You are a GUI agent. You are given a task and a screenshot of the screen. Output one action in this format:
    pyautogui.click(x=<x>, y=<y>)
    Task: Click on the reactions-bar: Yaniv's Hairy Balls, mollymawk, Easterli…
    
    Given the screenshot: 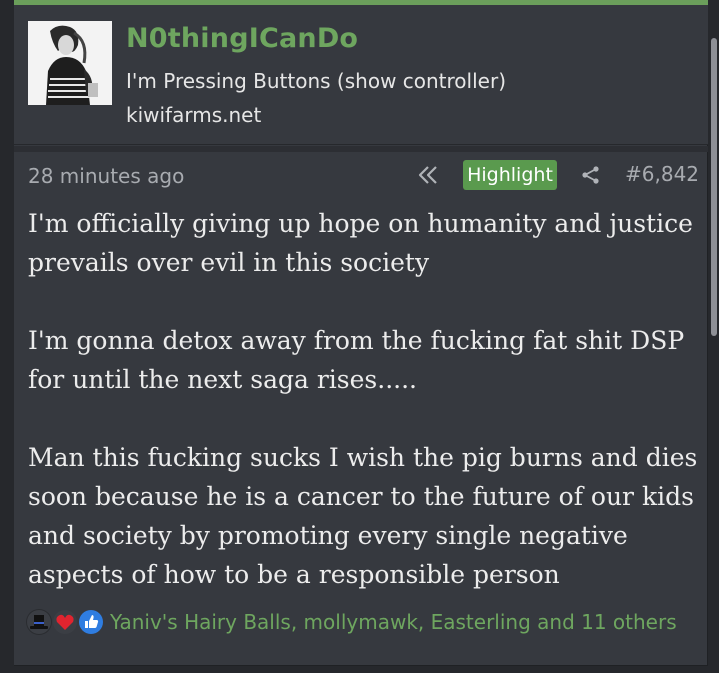 What is the action you would take?
    pyautogui.click(x=366, y=622)
    